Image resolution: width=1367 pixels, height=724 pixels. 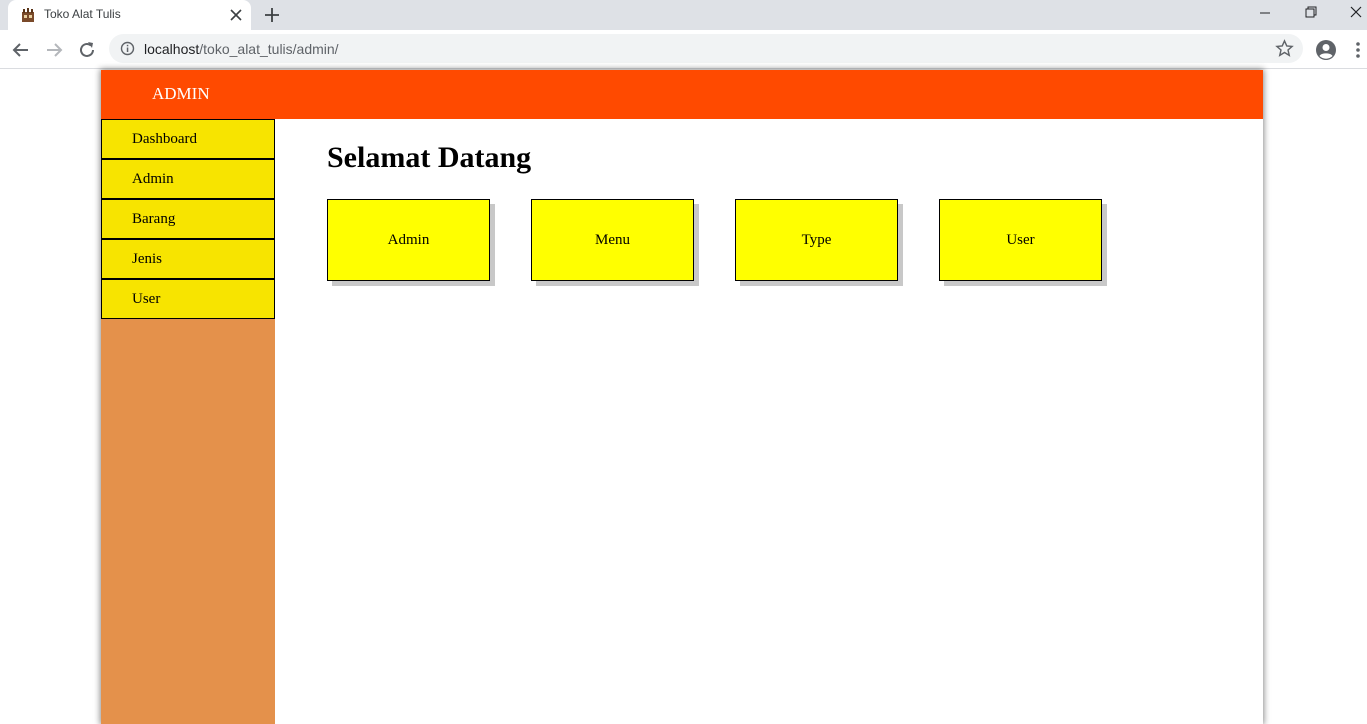 What do you see at coordinates (188, 219) in the screenshot?
I see `sidebar-item-barang: Barang` at bounding box center [188, 219].